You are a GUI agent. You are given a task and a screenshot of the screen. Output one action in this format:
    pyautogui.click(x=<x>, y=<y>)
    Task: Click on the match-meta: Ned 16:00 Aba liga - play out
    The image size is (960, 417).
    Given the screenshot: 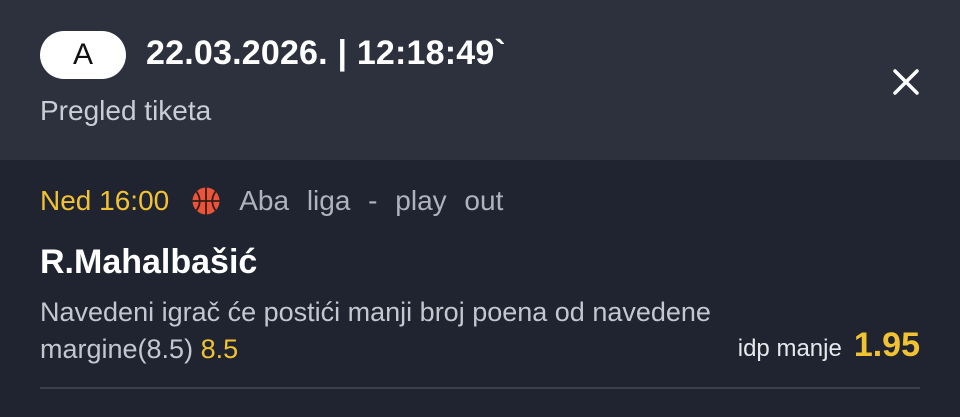 What is the action you would take?
    pyautogui.click(x=271, y=201)
    